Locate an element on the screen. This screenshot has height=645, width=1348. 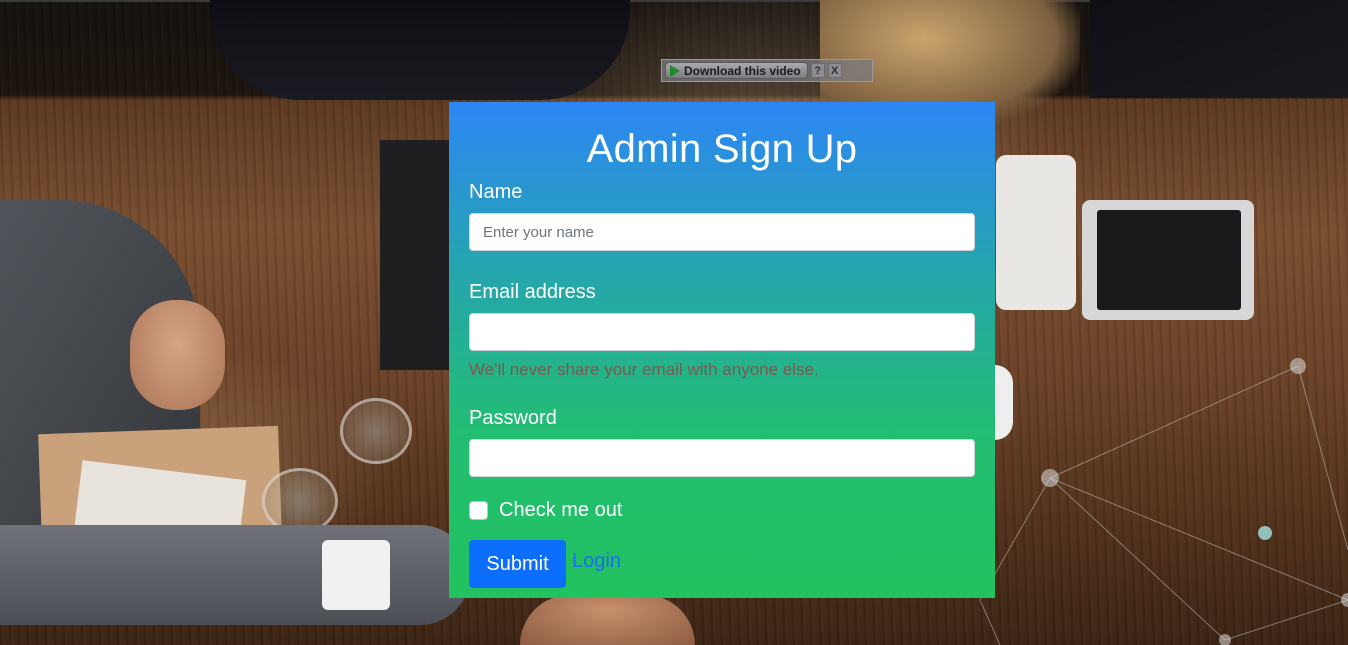
close-button: X is located at coordinates (834, 70).